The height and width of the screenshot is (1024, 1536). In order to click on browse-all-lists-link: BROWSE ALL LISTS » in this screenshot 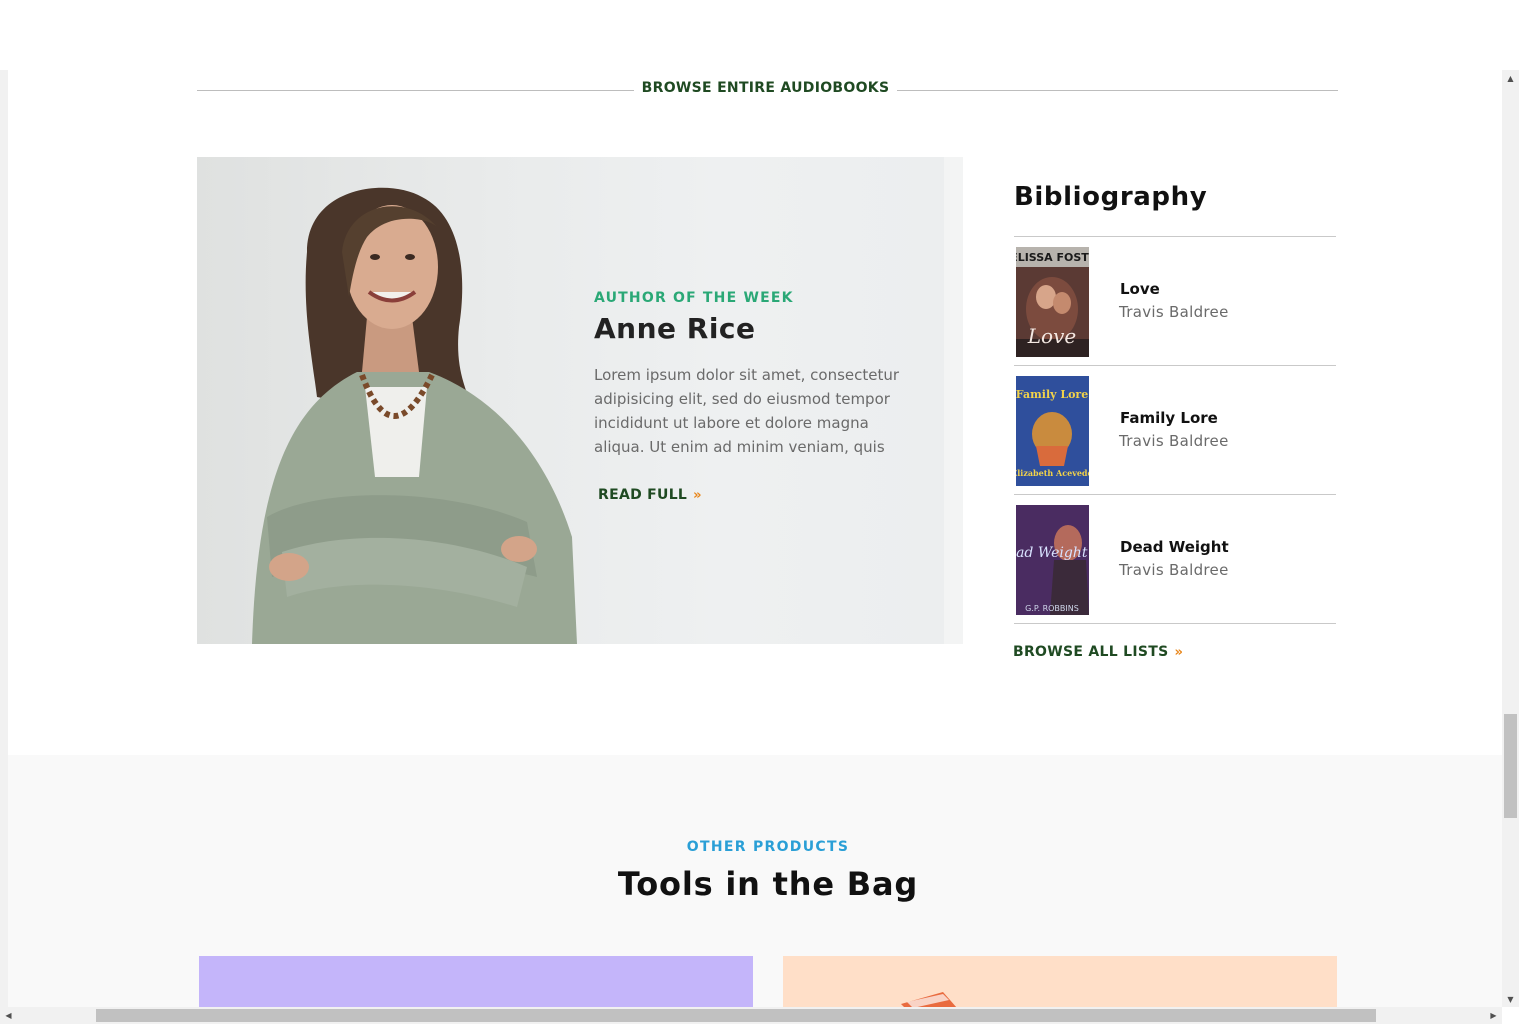, I will do `click(1098, 652)`.